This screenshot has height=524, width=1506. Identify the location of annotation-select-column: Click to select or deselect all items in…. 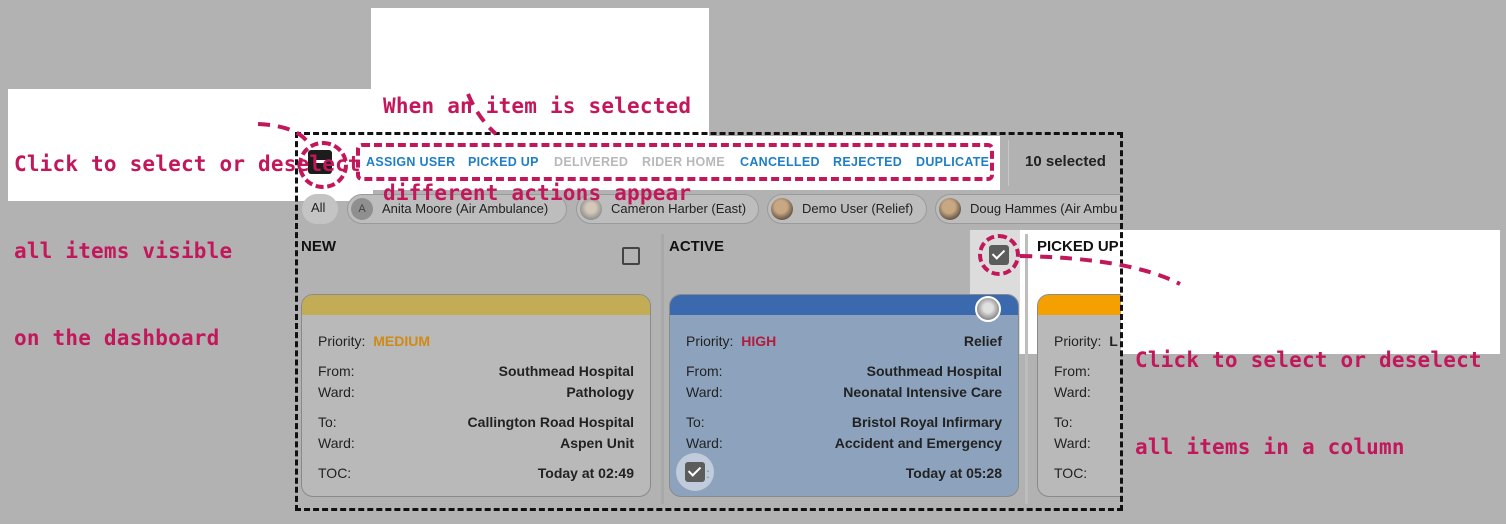
(1308, 403).